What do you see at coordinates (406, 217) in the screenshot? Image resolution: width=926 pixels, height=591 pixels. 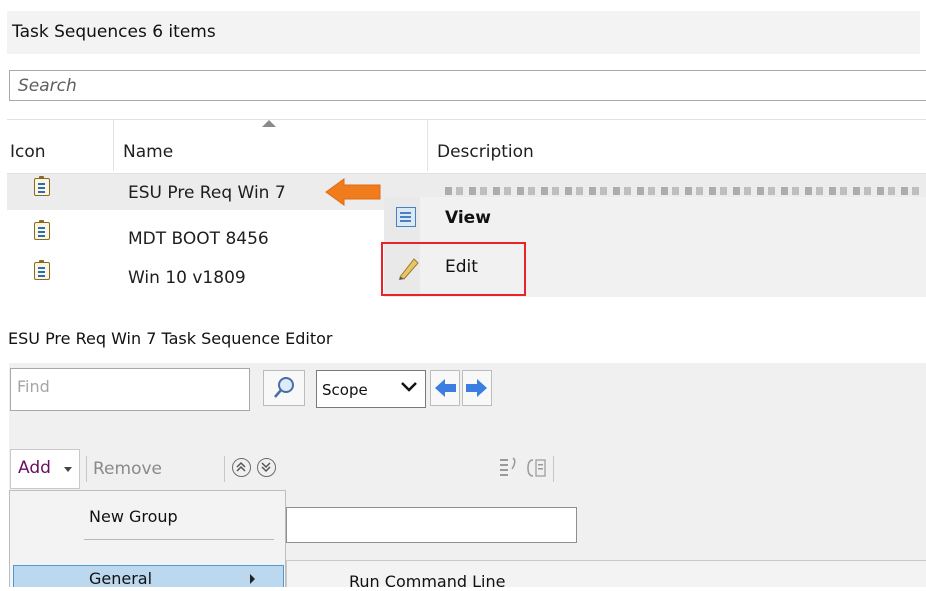 I see `view-icon` at bounding box center [406, 217].